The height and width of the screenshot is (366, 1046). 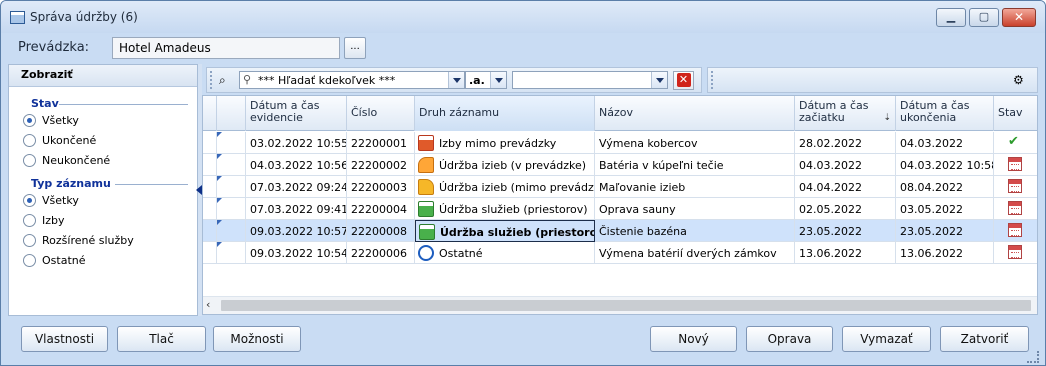 I want to click on cell-evidencia-text: 09.03.2022 10:57, so click(x=298, y=231).